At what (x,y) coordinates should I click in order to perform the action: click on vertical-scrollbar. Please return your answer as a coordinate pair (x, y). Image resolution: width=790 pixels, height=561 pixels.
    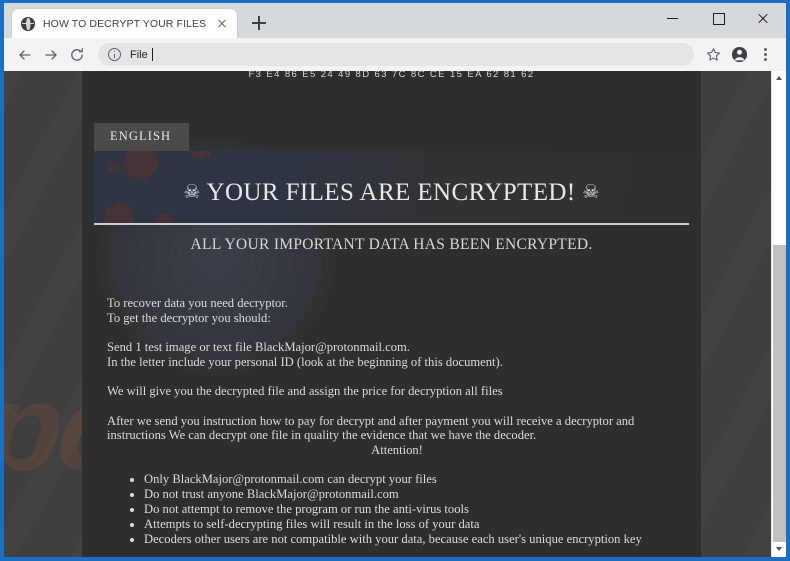
    Looking at the image, I should click on (778, 314).